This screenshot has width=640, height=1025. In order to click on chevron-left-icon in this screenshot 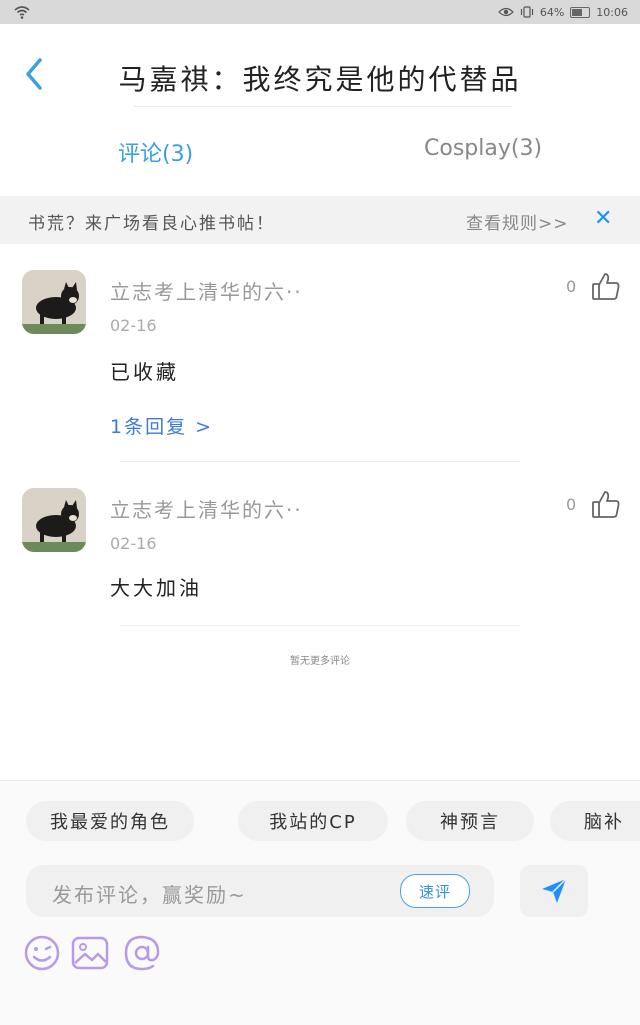, I will do `click(35, 74)`.